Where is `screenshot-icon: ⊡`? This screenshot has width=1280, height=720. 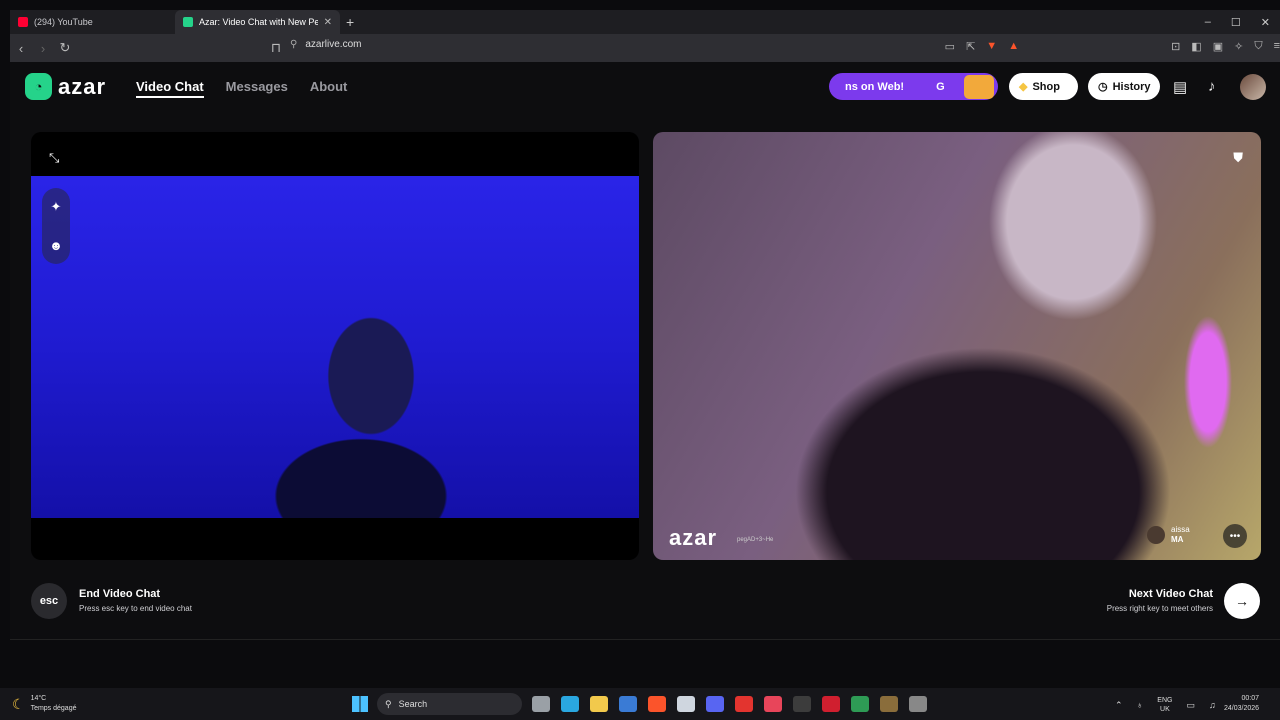 screenshot-icon: ⊡ is located at coordinates (1175, 46).